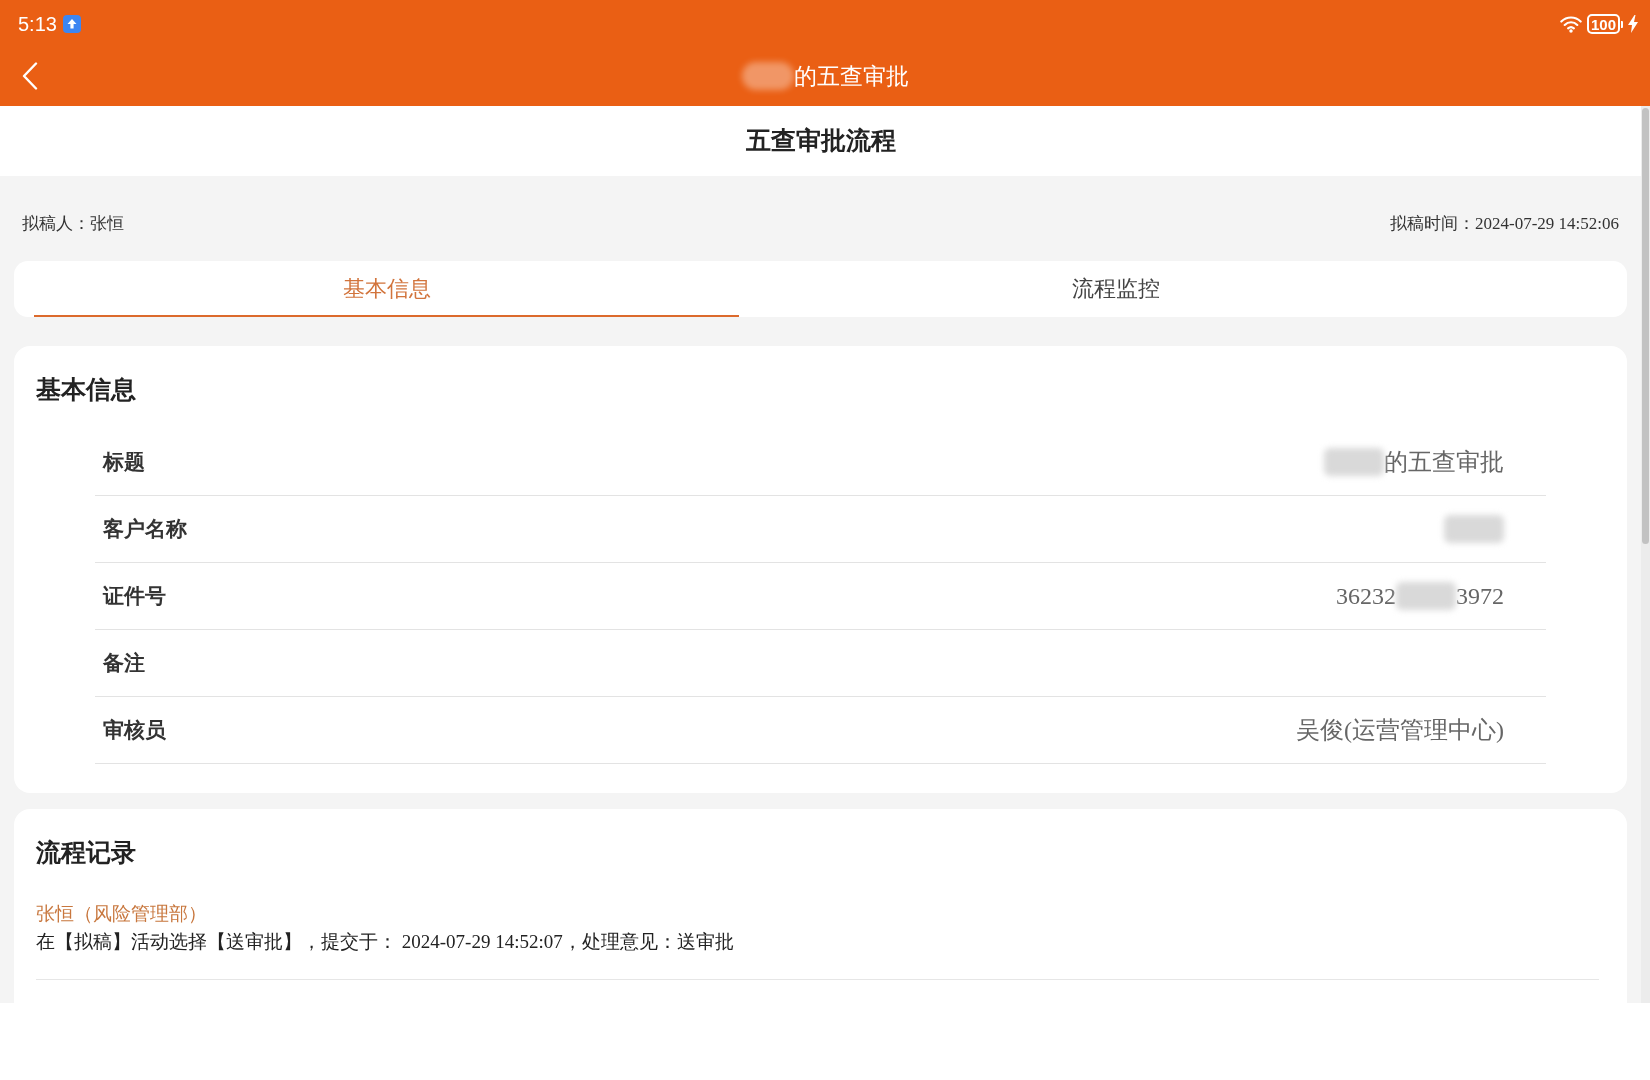  Describe the element at coordinates (37, 24) in the screenshot. I see `status-time: 5:13` at that location.